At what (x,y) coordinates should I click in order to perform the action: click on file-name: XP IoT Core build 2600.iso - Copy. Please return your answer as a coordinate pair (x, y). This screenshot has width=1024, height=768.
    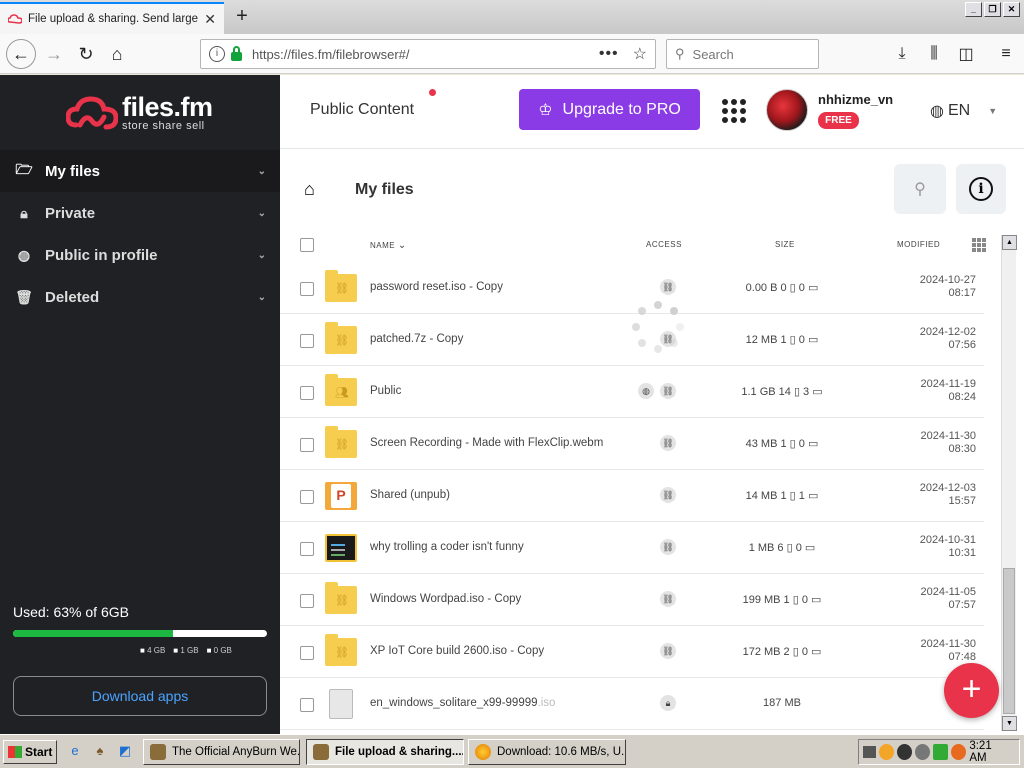
    Looking at the image, I should click on (457, 651).